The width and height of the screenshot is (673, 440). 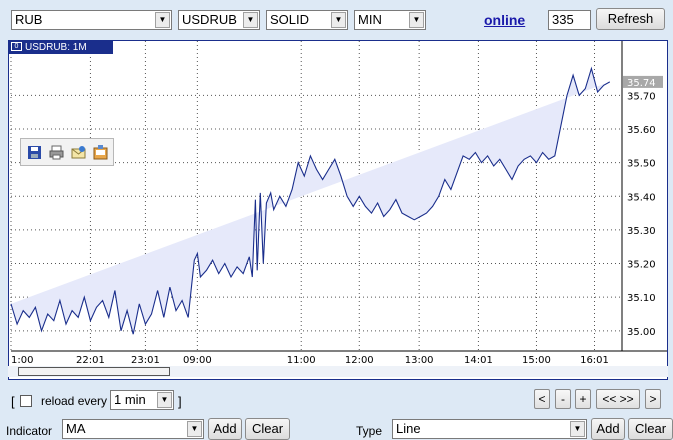 What do you see at coordinates (641, 332) in the screenshot?
I see `y-tick-label: 35.00` at bounding box center [641, 332].